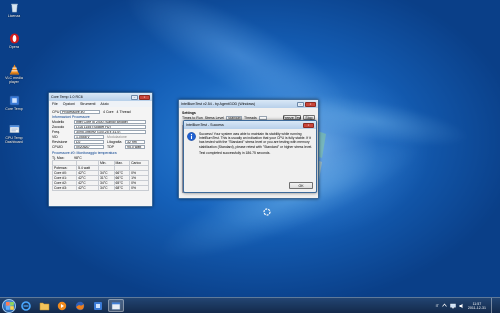 The width and height of the screenshot is (500, 313). I want to click on threads-select, so click(262, 117).